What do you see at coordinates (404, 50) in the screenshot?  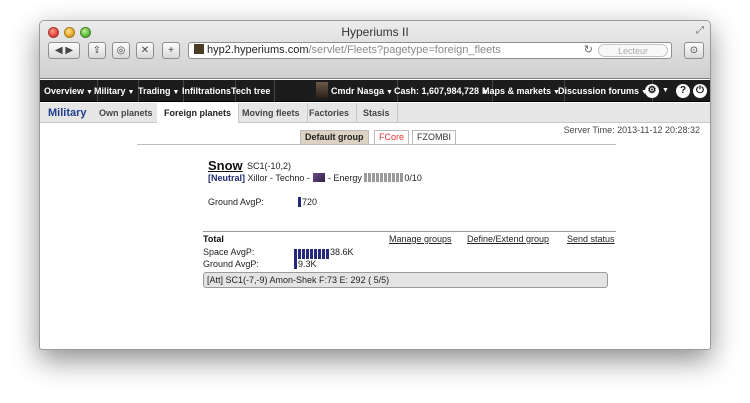 I see `url-path: /servlet/Fleets?pagetype=foreign_fleets` at bounding box center [404, 50].